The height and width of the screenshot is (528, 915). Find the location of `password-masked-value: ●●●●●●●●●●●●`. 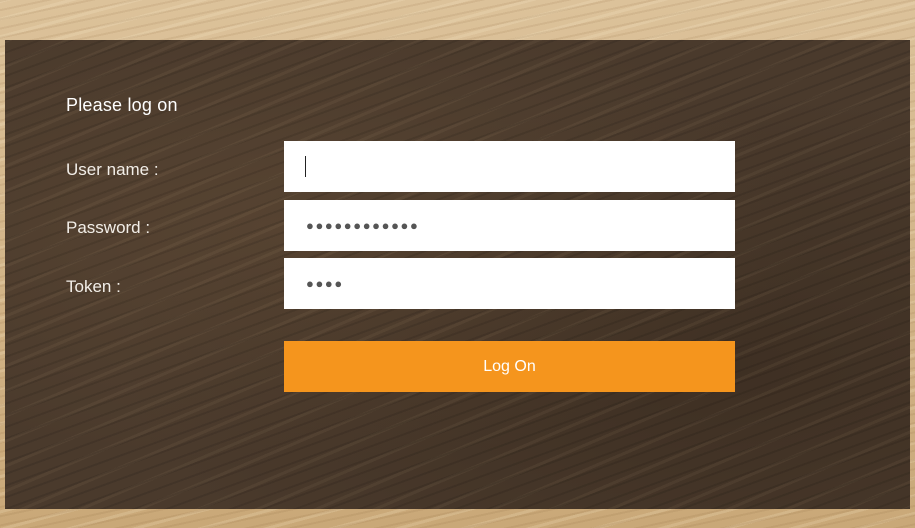

password-masked-value: ●●●●●●●●●●●● is located at coordinates (363, 225).